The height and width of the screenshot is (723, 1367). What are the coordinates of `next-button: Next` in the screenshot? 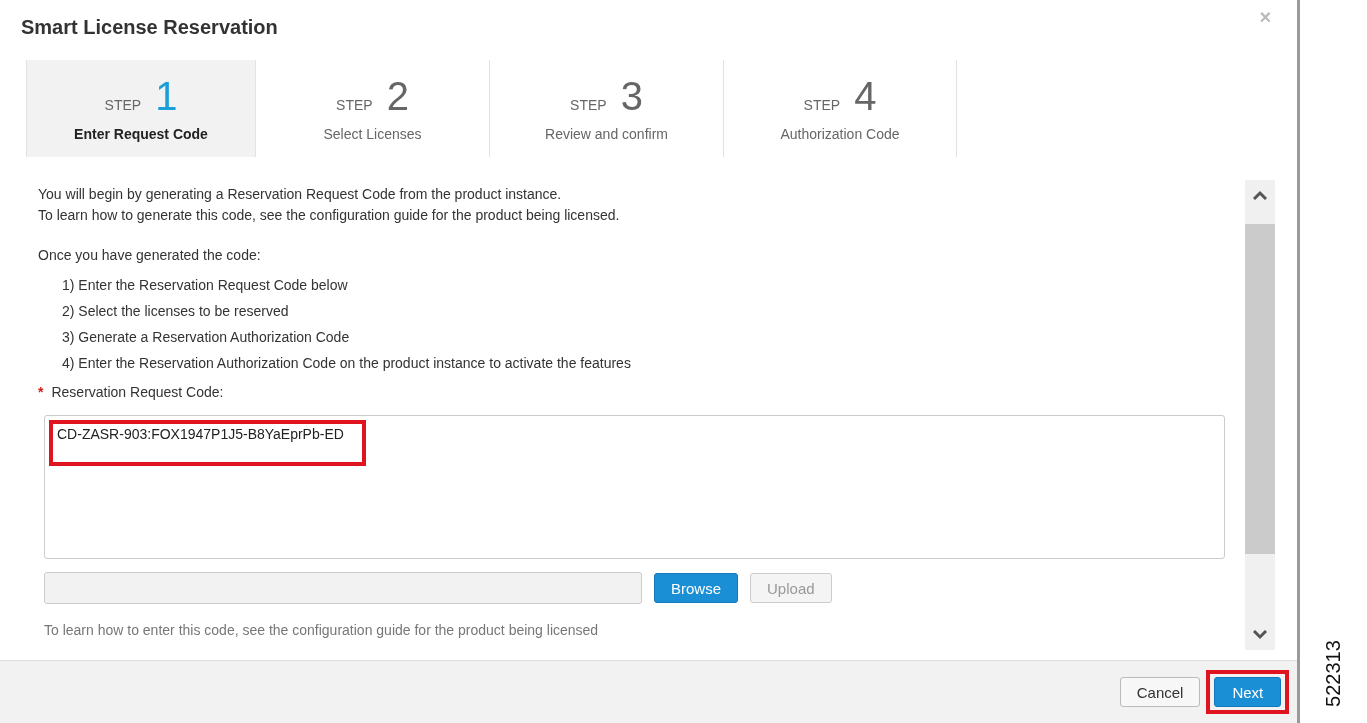 It's located at (1248, 692).